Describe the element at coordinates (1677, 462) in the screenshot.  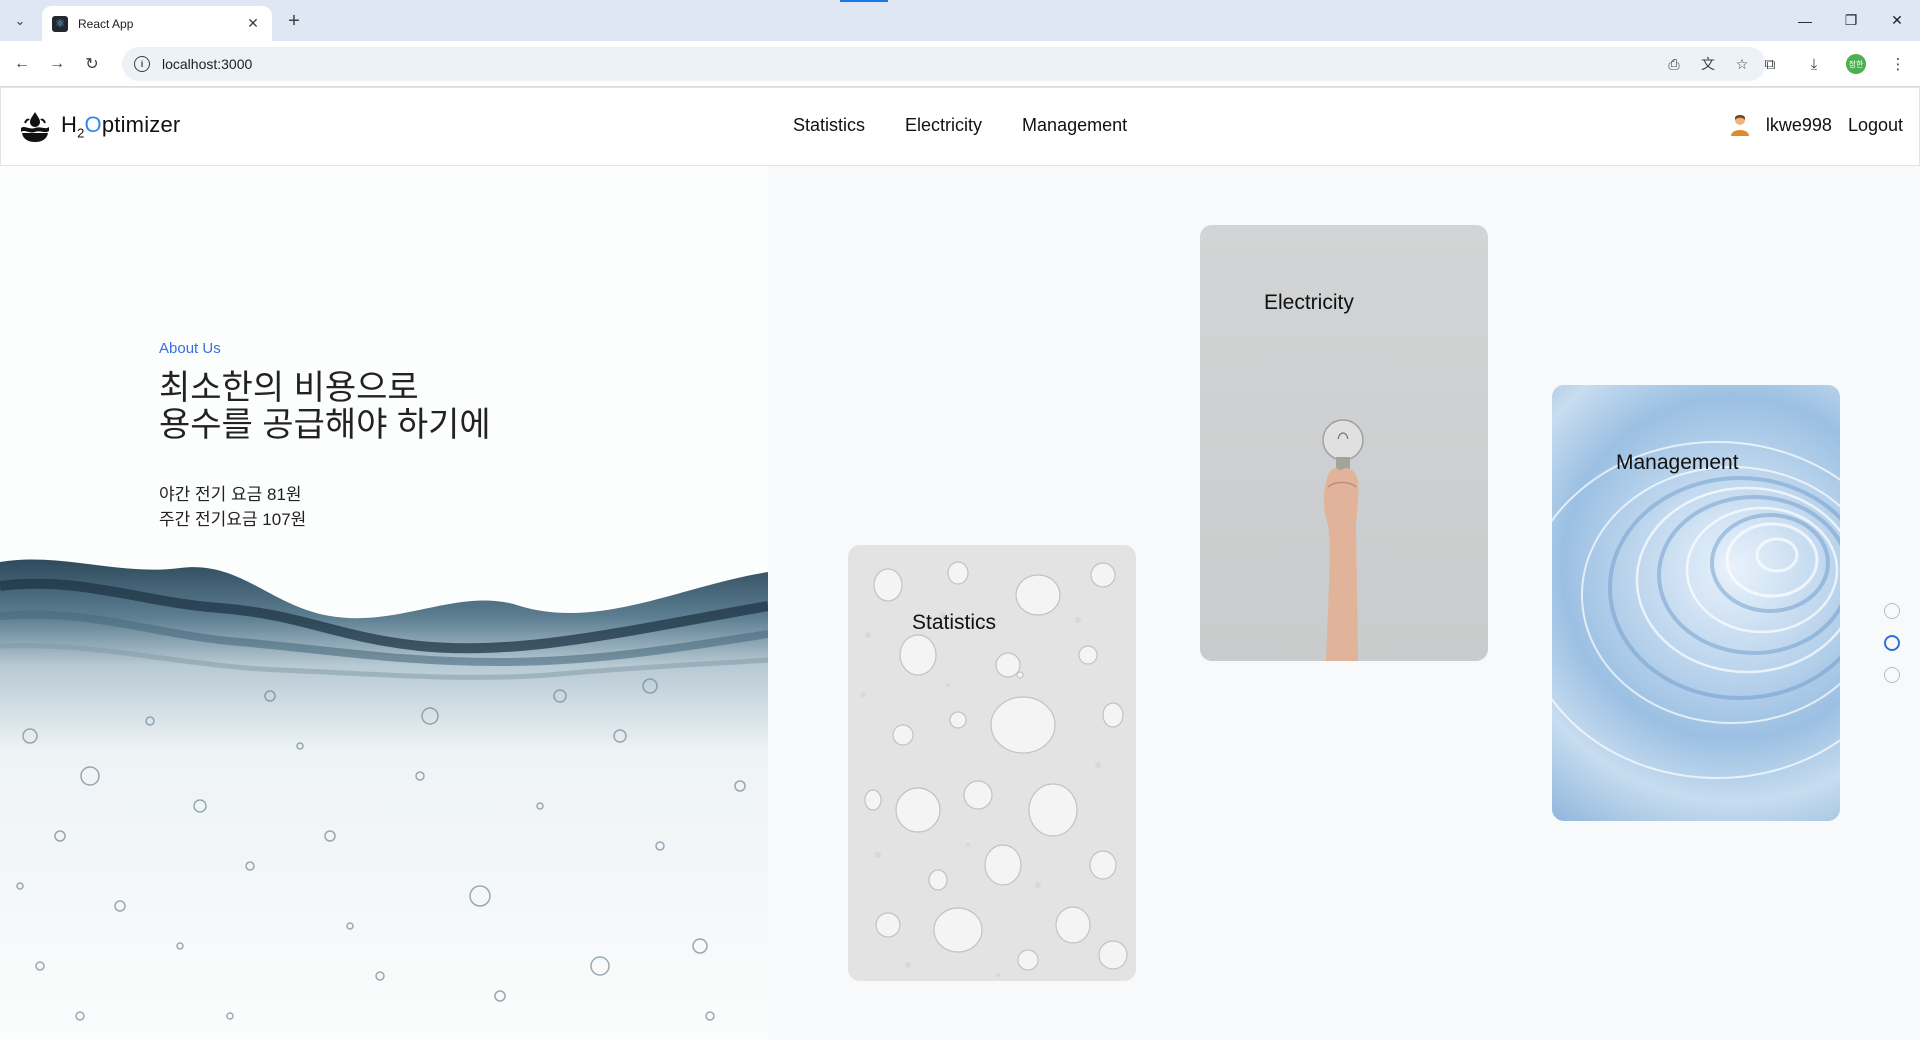
I see `management-card-label: Management` at that location.